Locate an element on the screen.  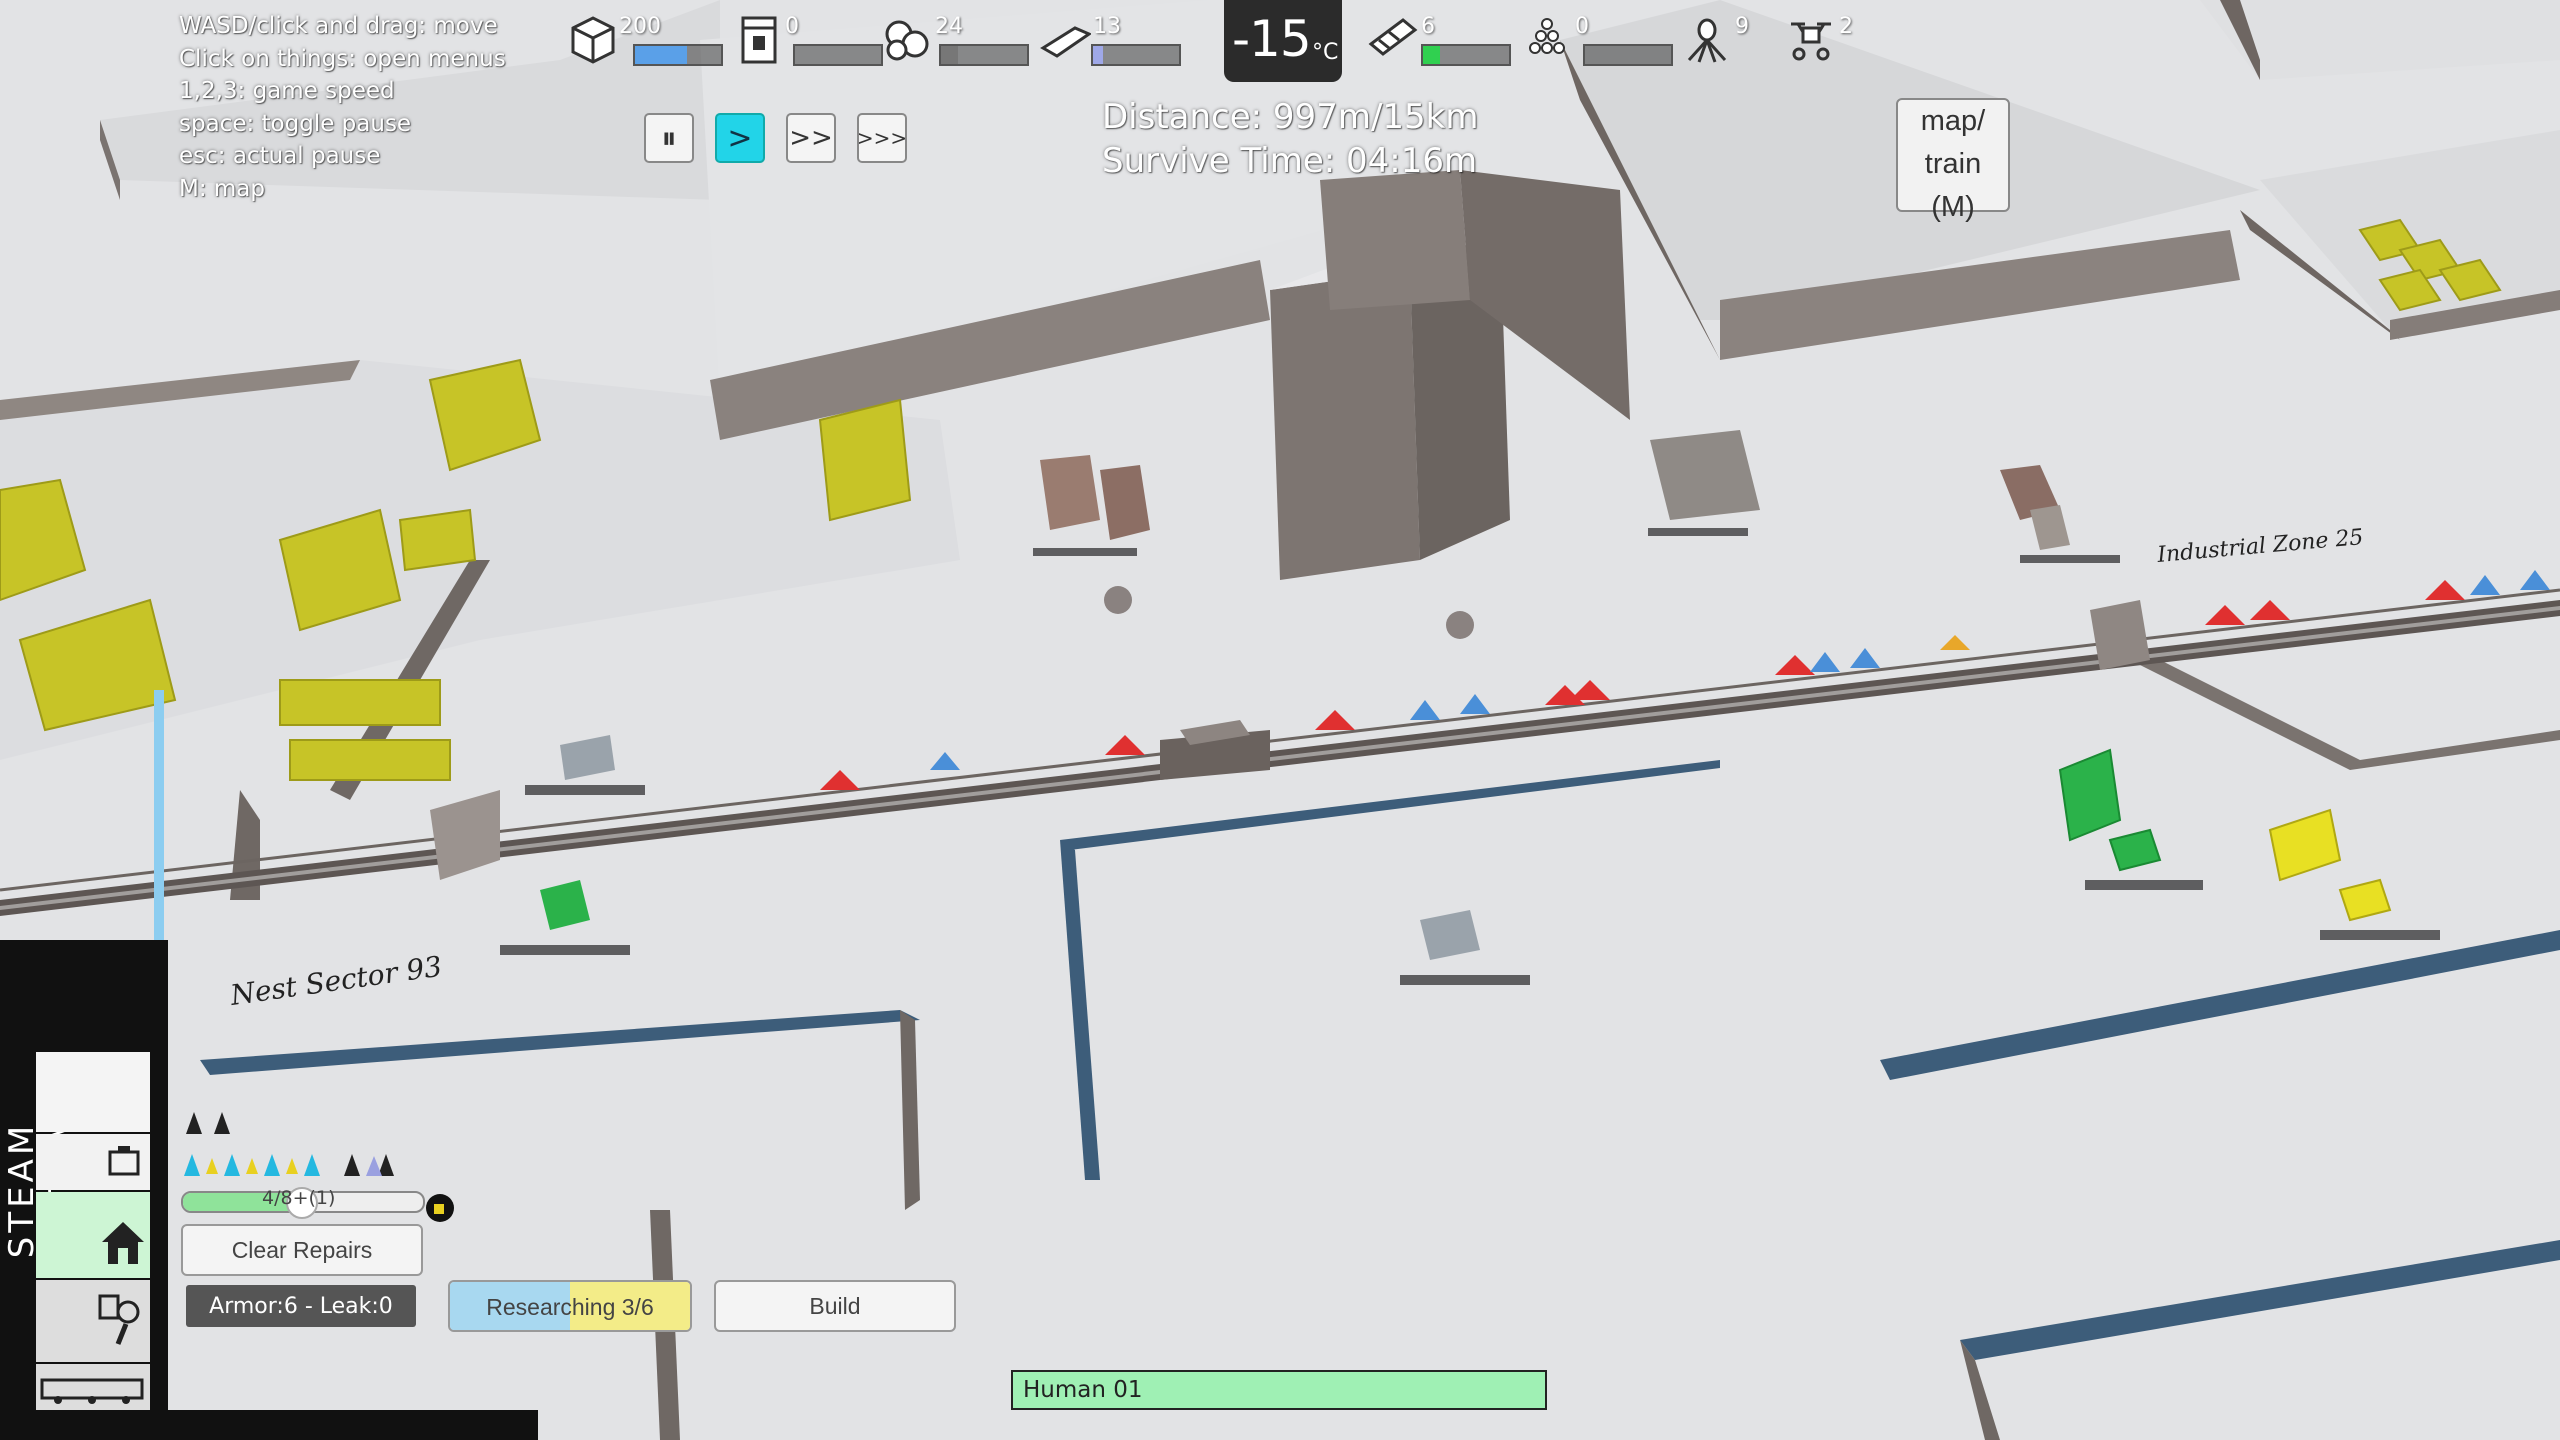
pause-button: ⏸ is located at coordinates (669, 138).